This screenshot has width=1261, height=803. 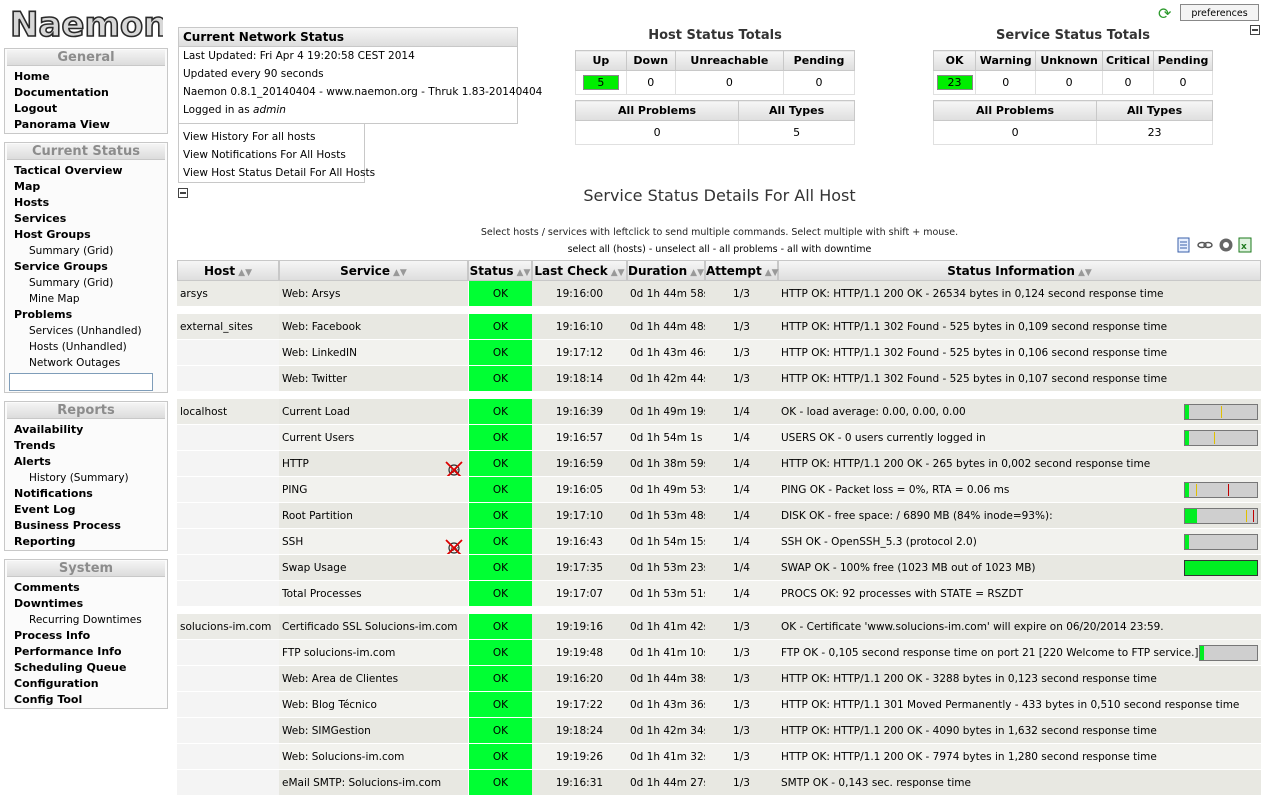 What do you see at coordinates (86, 478) in the screenshot?
I see `nav-history-summary: History (Summary)` at bounding box center [86, 478].